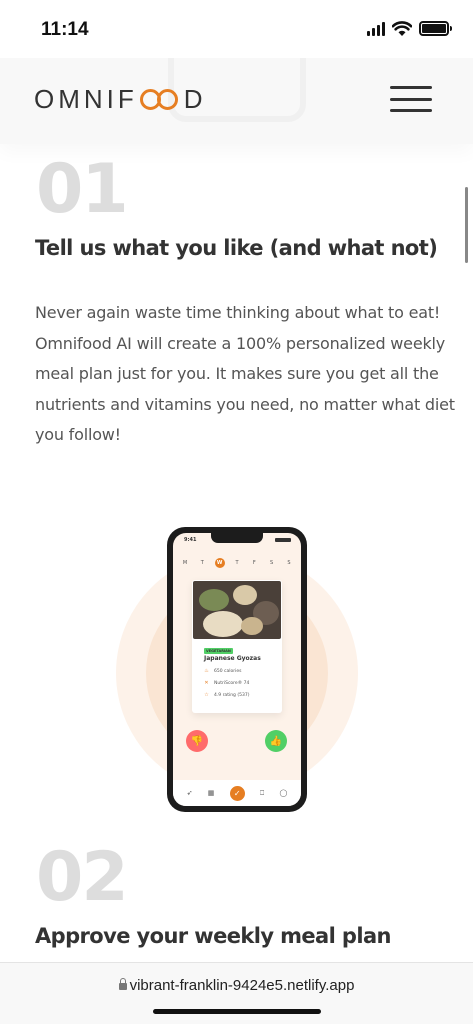 The image size is (473, 1024). I want to click on meal-rating-text: 4.9 rating (537), so click(232, 695).